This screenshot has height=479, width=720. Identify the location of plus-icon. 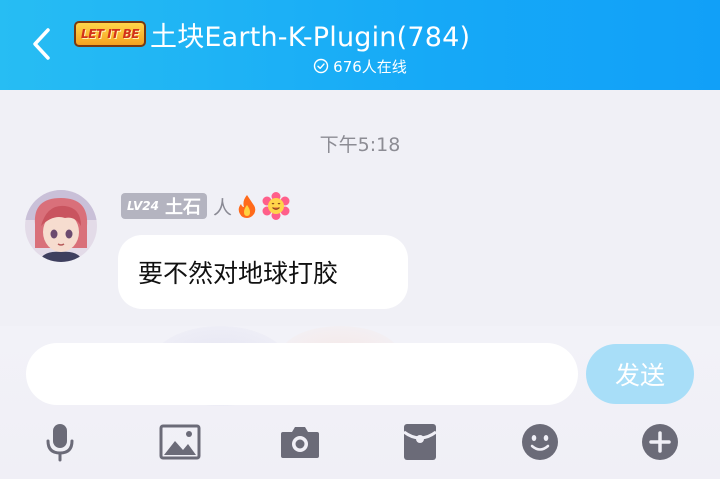
(660, 442).